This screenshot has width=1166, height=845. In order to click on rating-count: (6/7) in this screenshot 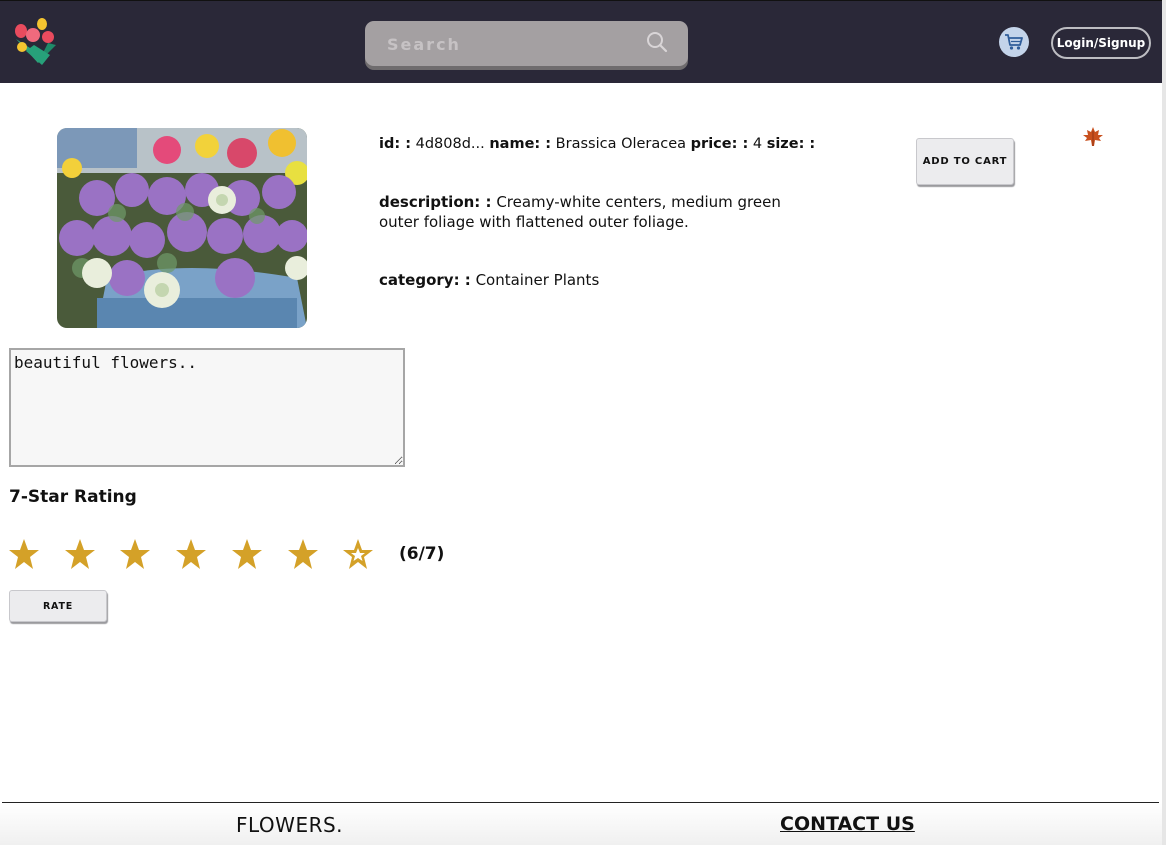, I will do `click(422, 554)`.